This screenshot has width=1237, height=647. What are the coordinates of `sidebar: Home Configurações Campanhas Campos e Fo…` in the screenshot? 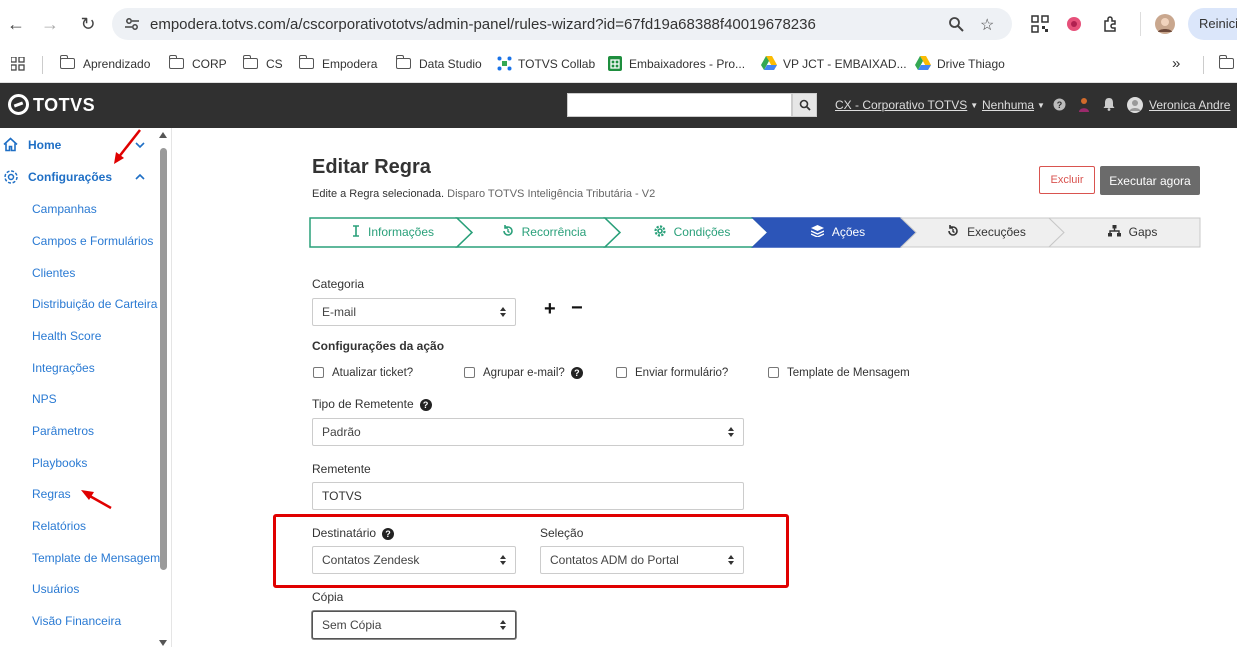 It's located at (86, 387).